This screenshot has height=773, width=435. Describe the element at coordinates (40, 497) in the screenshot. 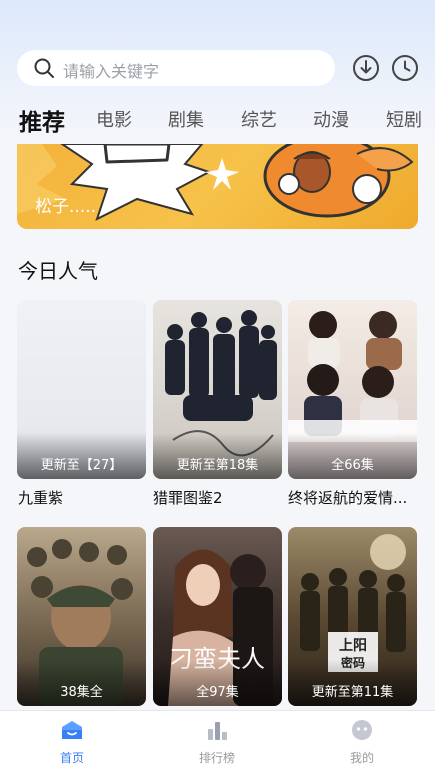

I see `card-title: 九重紫` at that location.